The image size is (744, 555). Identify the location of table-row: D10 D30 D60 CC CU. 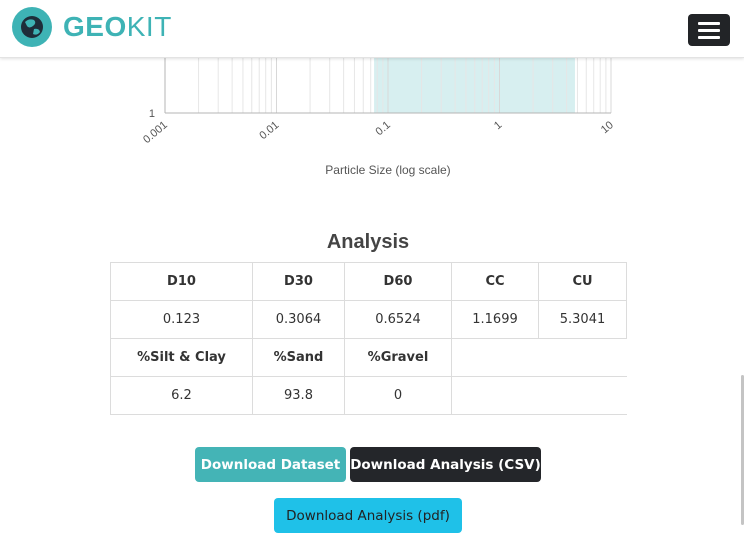
(368, 281).